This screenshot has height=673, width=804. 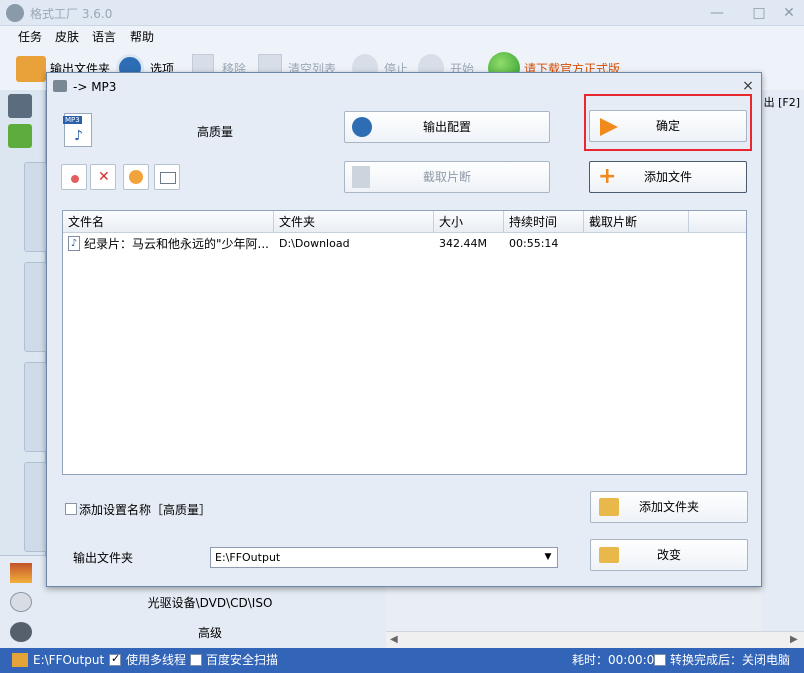 I want to click on output-folder-value: E:\FFOutput, so click(x=248, y=557).